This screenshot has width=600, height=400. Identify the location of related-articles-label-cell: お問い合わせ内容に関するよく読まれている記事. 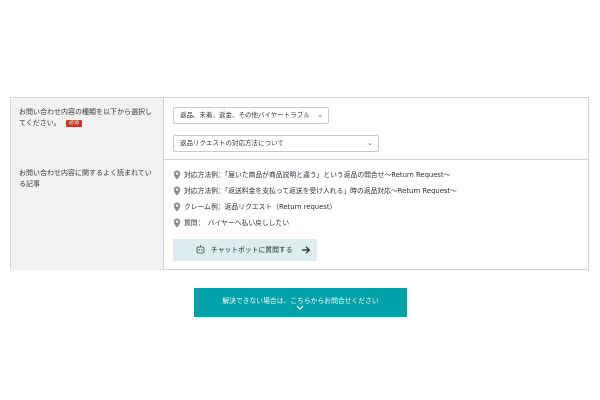
(87, 214).